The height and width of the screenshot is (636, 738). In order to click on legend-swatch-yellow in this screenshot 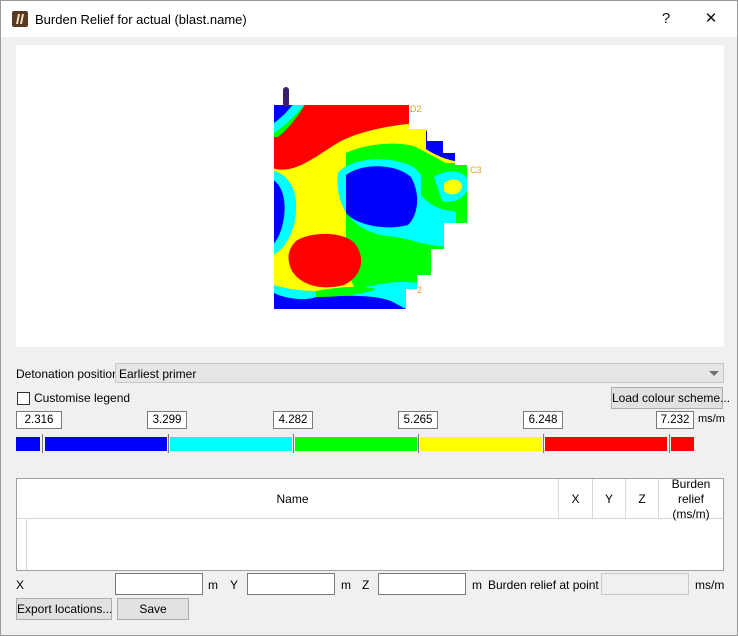, I will do `click(481, 444)`.